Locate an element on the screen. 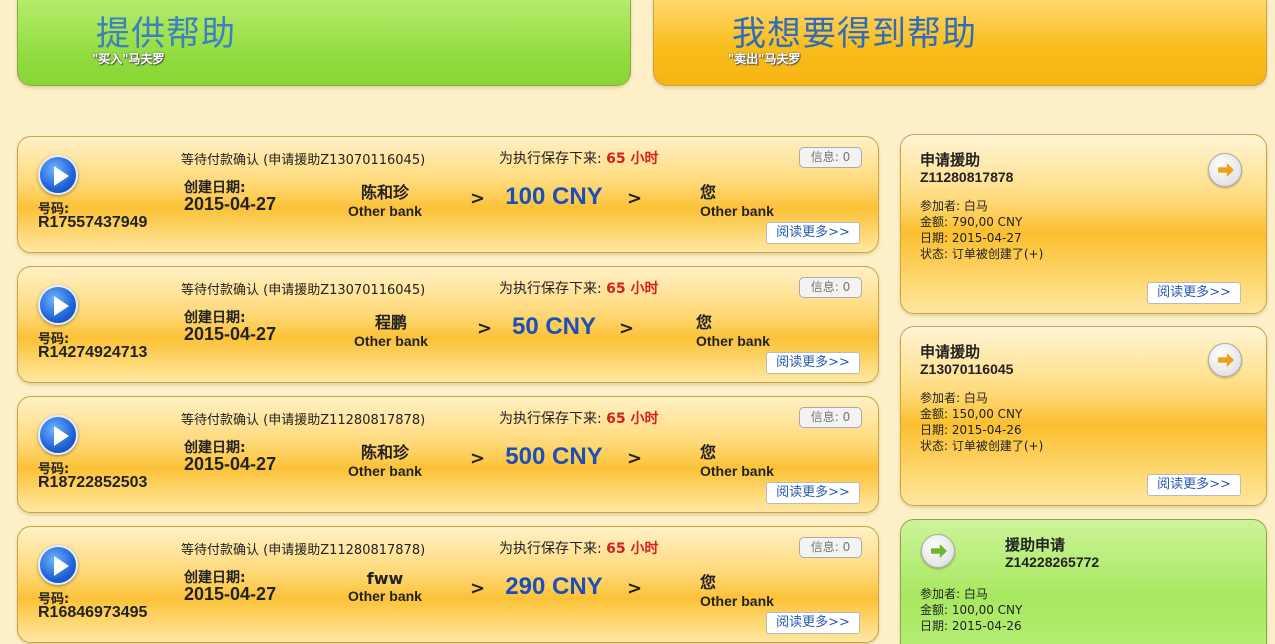  request-id: Z13070116045 is located at coordinates (967, 369).